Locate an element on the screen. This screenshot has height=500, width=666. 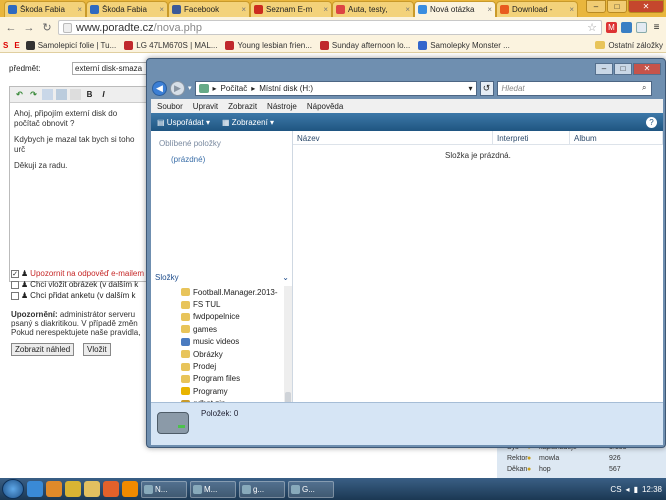
column-album: Album is located at coordinates (616, 138).